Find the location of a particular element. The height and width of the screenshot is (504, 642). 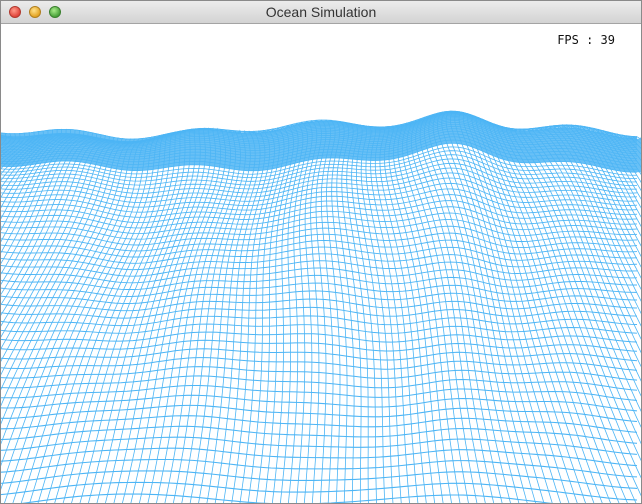

window-title: Ocean Simulation is located at coordinates (321, 12).